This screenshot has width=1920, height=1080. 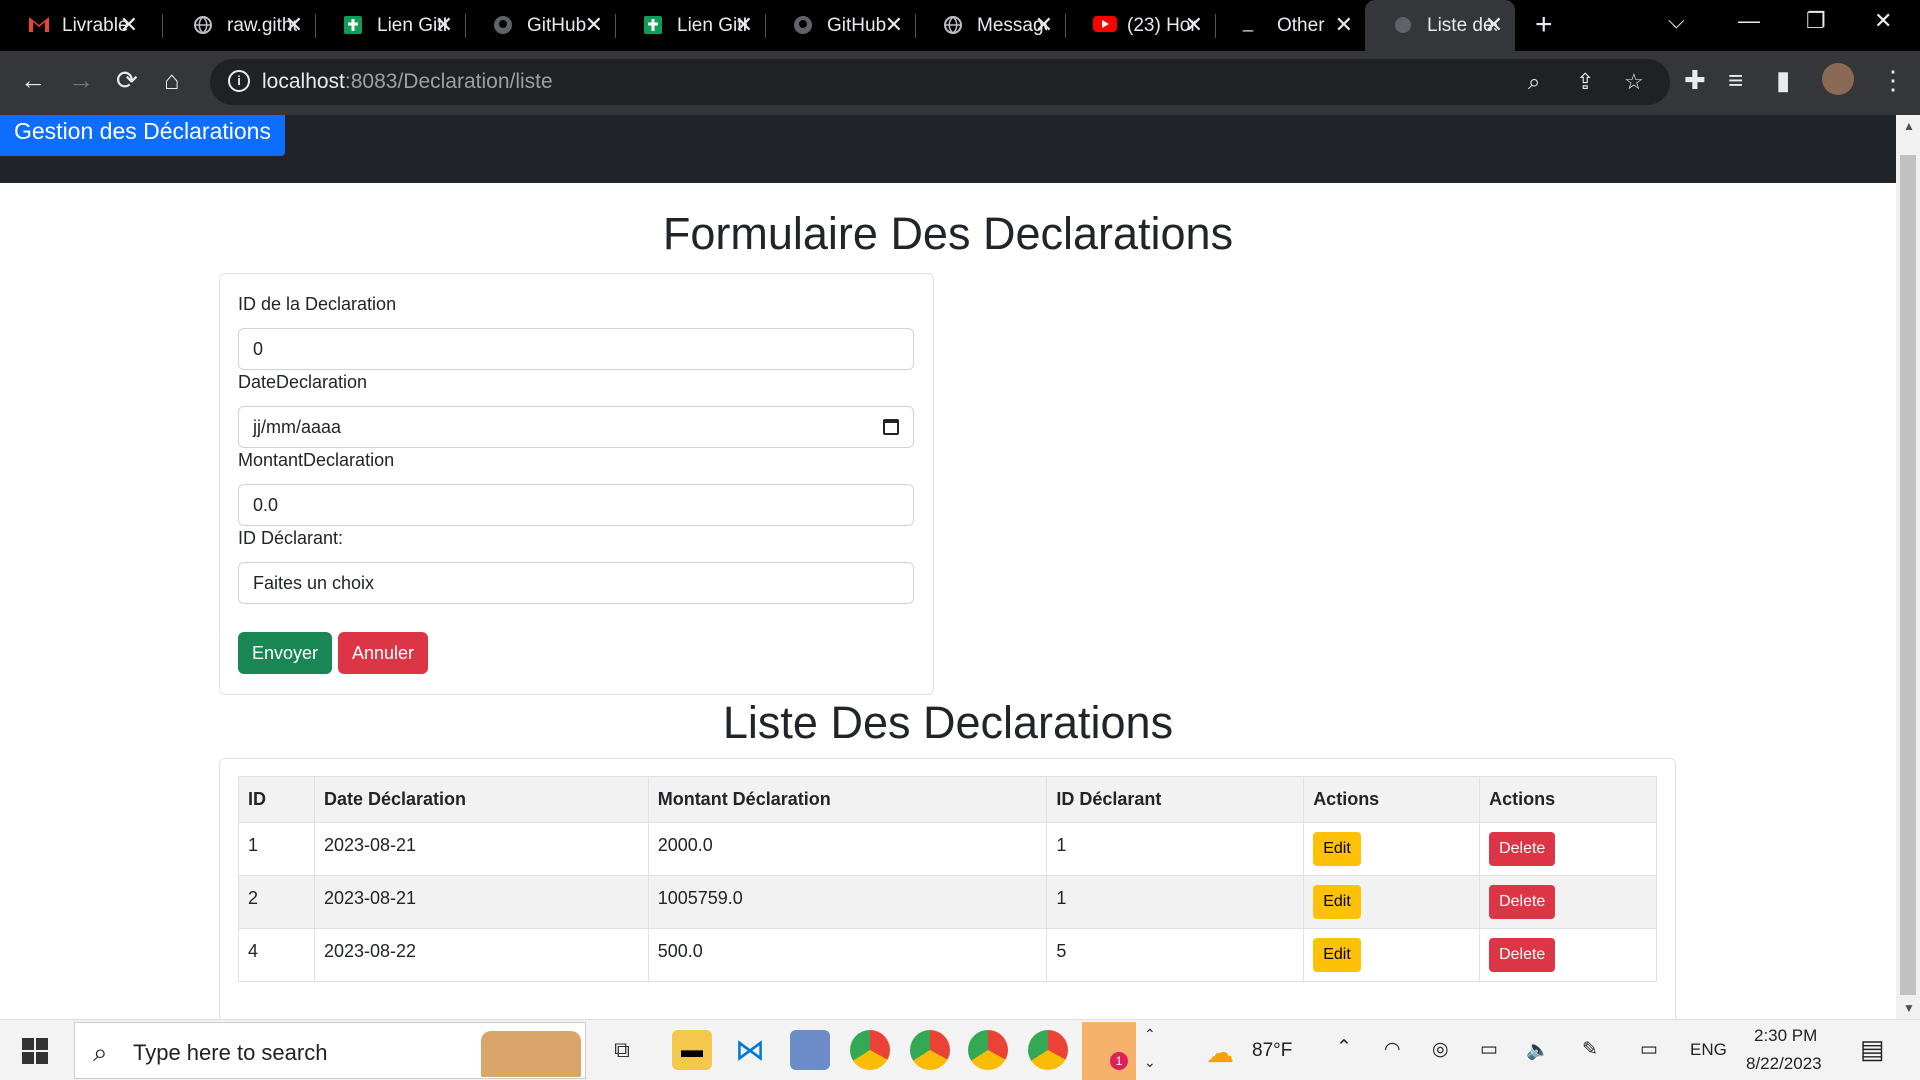 I want to click on side-panel-icon: ▮, so click(x=1783, y=80).